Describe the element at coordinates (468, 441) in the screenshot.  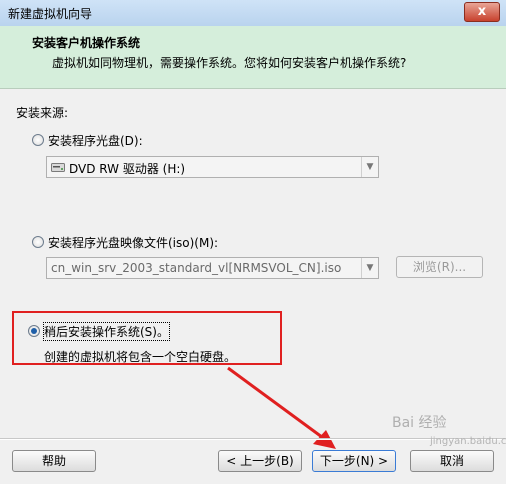
I see `watermark-url: jingyan.baidu.com` at that location.